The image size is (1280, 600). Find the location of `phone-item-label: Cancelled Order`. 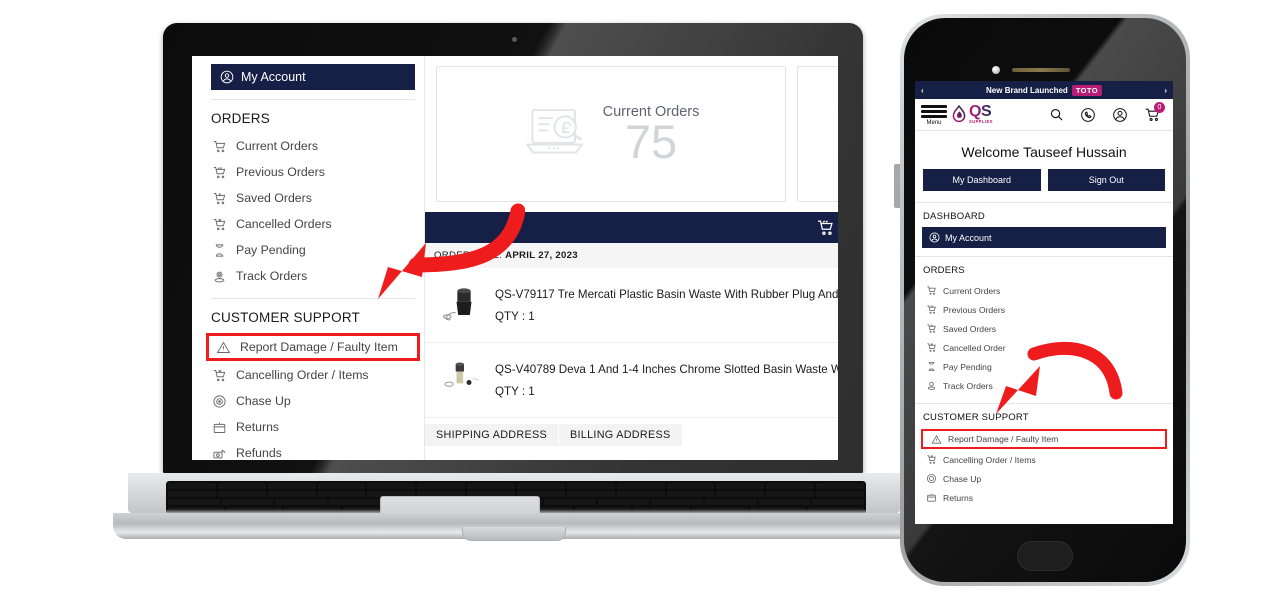

phone-item-label: Cancelled Order is located at coordinates (974, 347).